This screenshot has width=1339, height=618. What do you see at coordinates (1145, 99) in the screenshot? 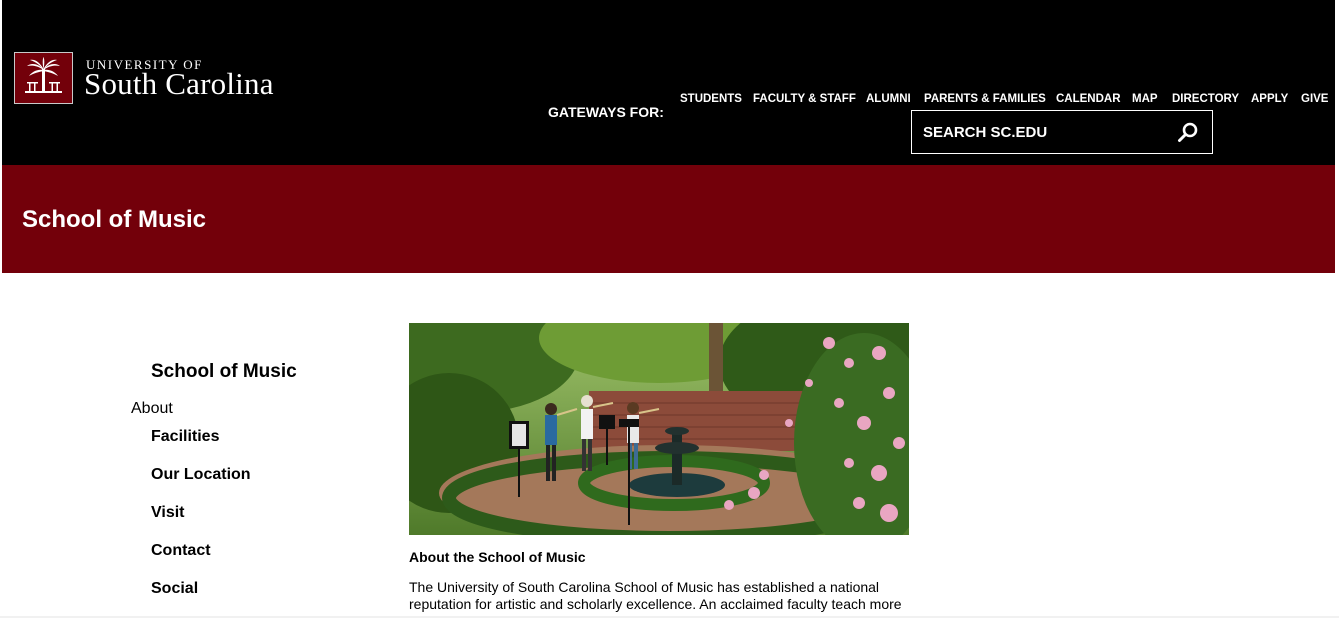
I see `gateway-link-map: MAP` at bounding box center [1145, 99].